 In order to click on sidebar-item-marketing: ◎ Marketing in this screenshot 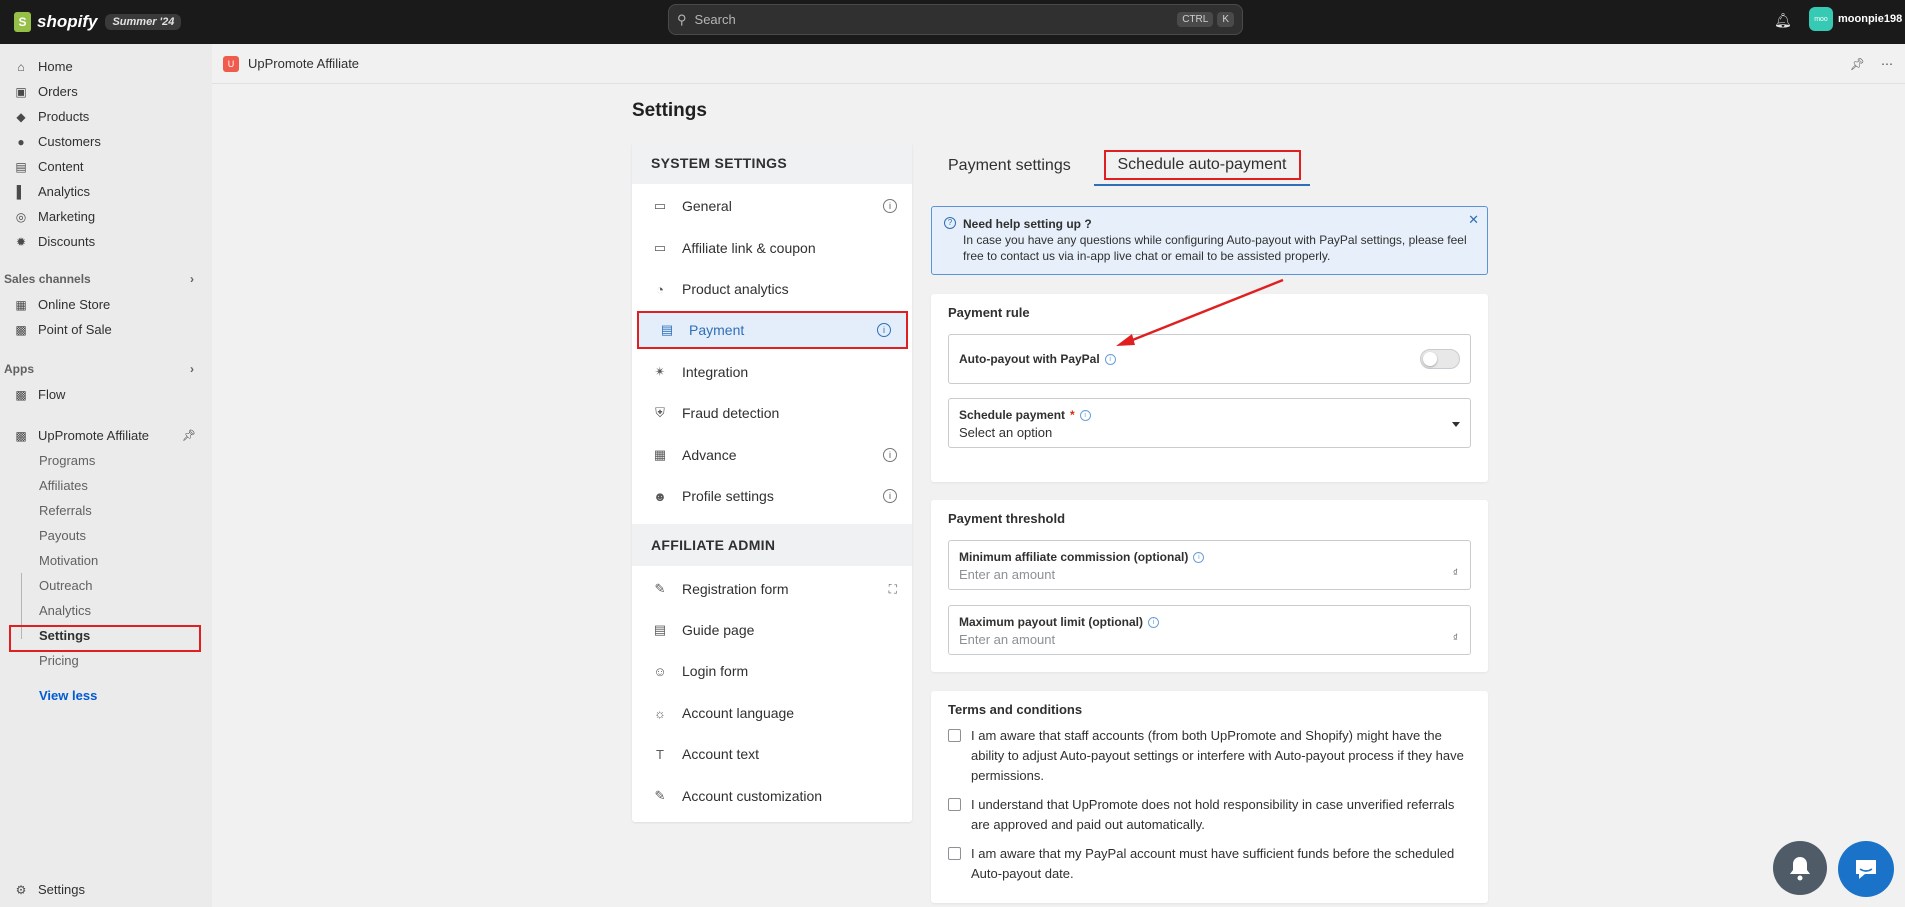, I will do `click(54, 216)`.